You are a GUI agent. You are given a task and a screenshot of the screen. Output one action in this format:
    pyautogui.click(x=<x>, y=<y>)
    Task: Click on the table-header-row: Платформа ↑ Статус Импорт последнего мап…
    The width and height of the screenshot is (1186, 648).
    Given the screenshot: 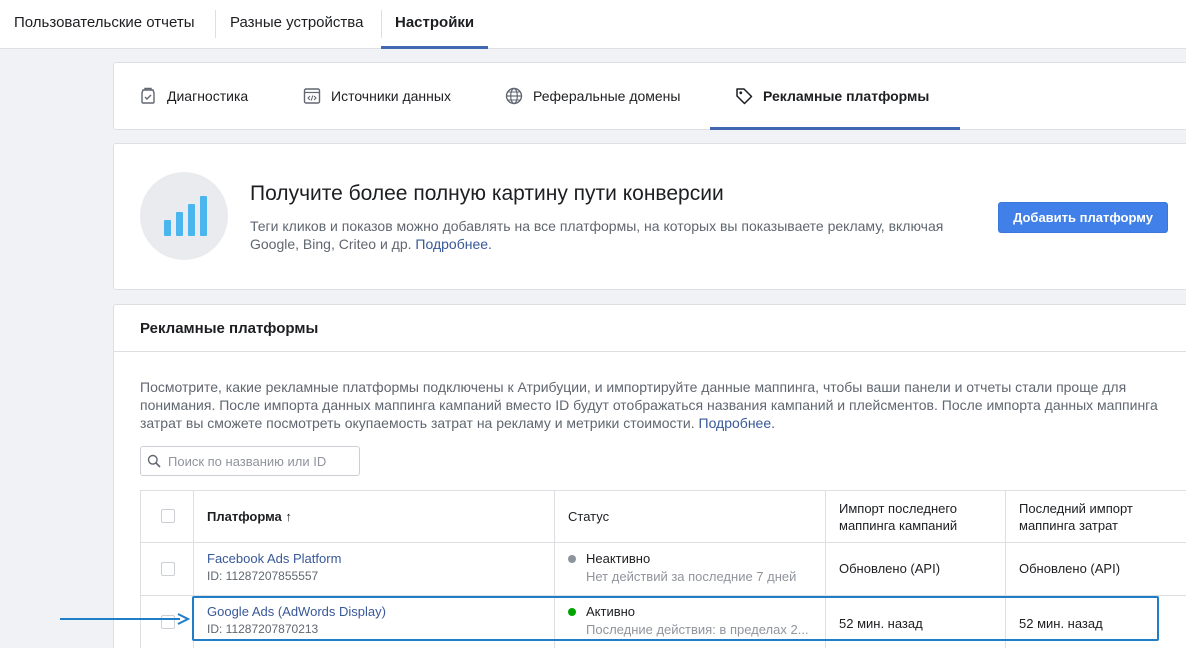 What is the action you would take?
    pyautogui.click(x=663, y=516)
    